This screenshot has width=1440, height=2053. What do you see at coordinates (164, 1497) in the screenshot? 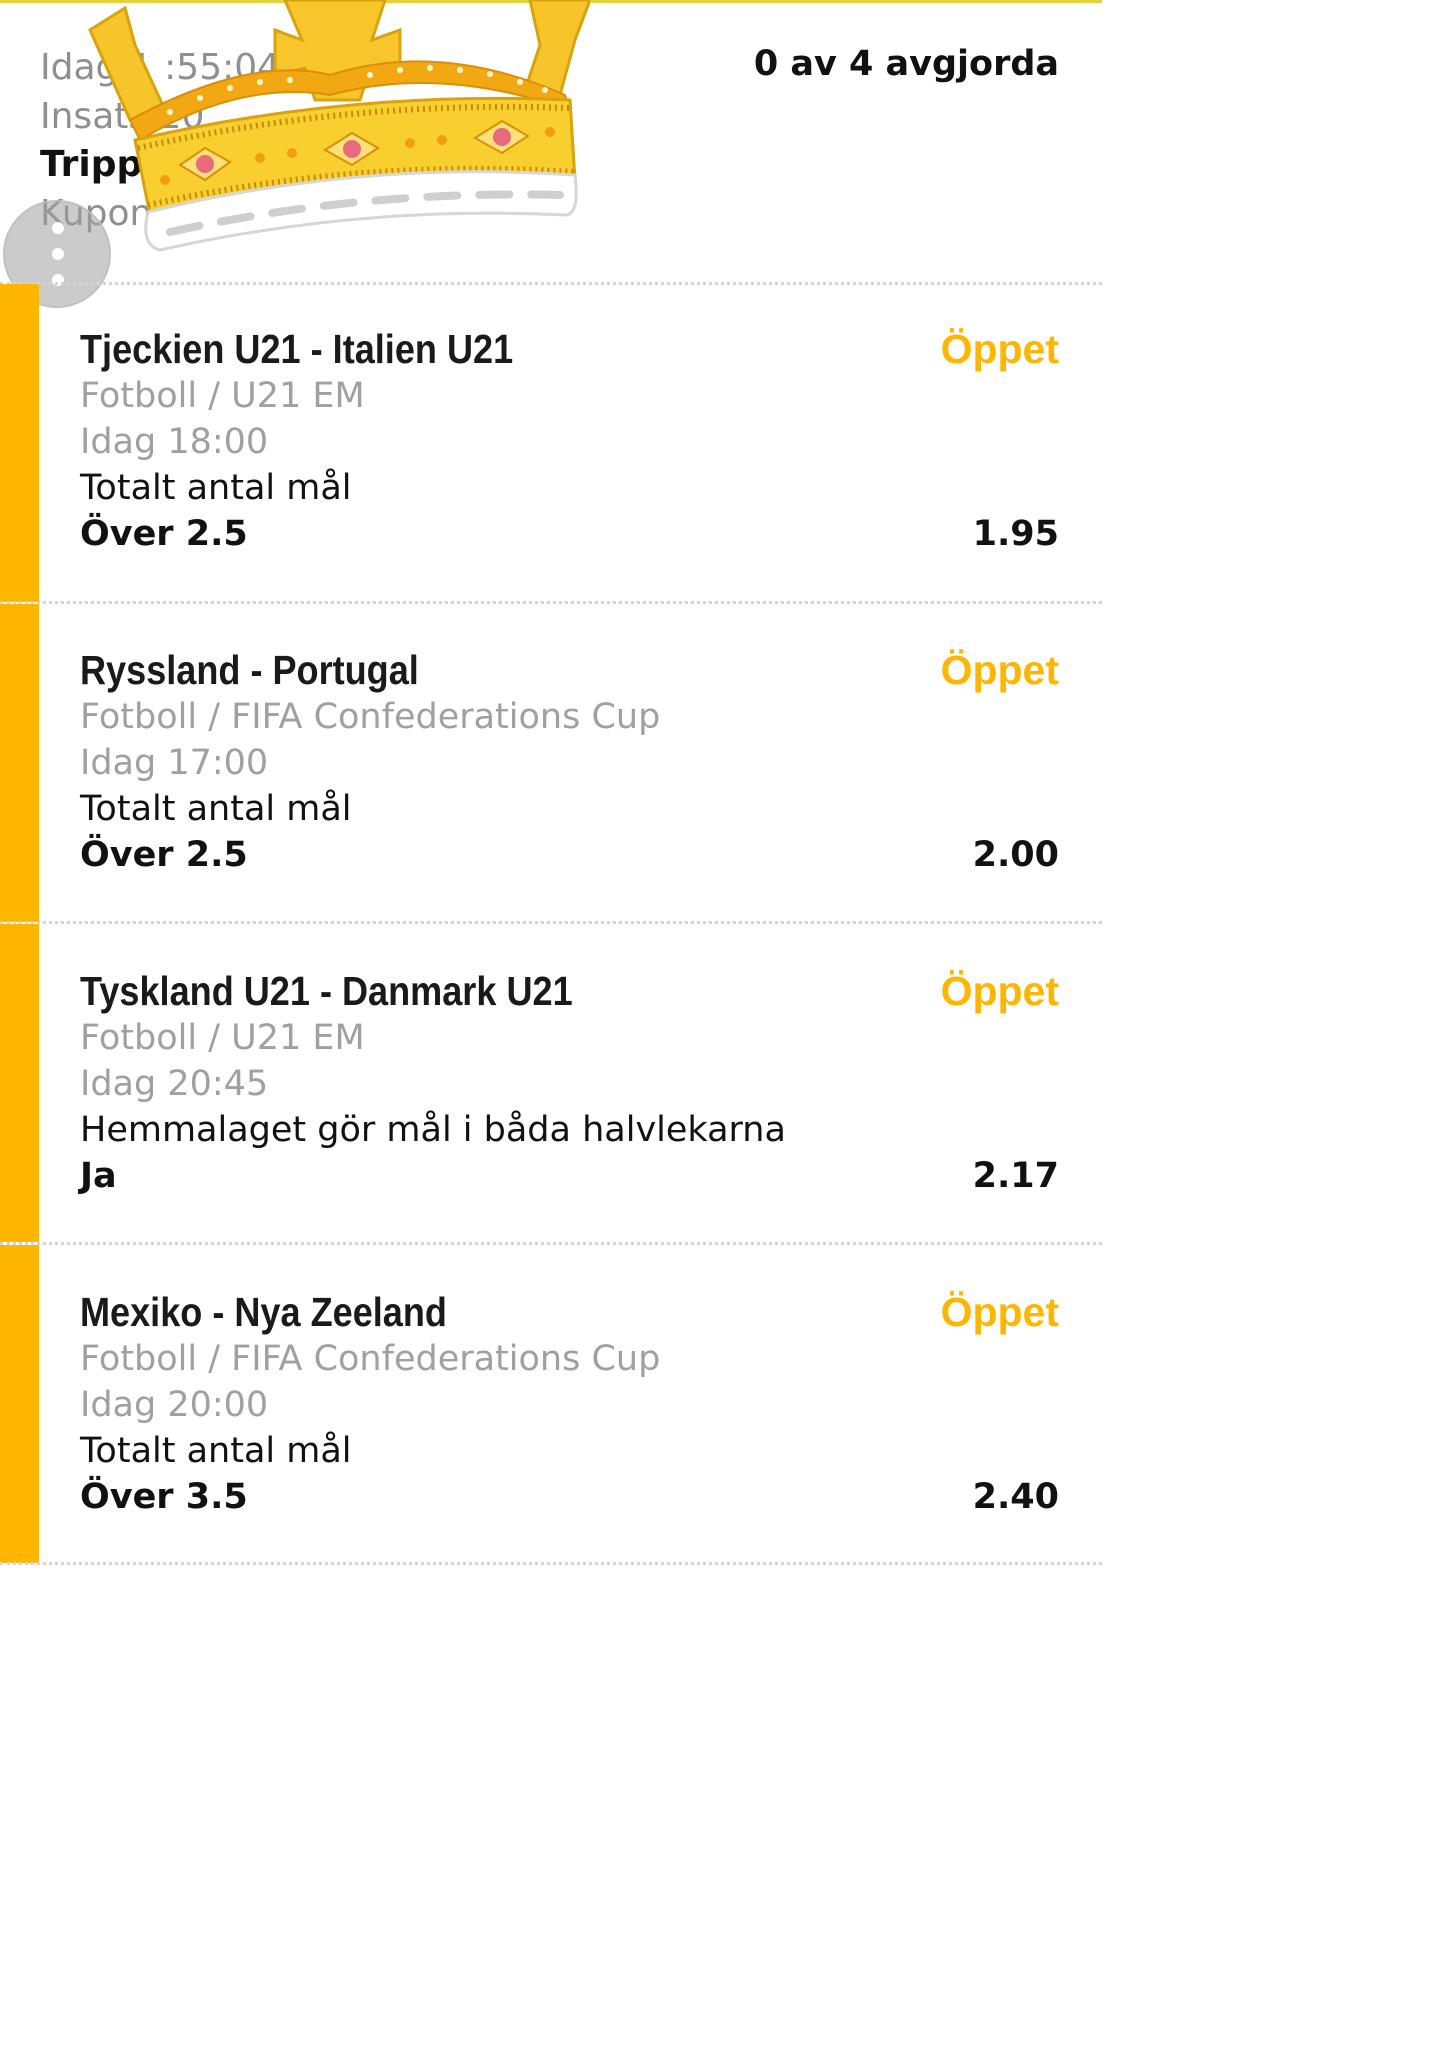
I see `bet-selection: Över 3.5` at bounding box center [164, 1497].